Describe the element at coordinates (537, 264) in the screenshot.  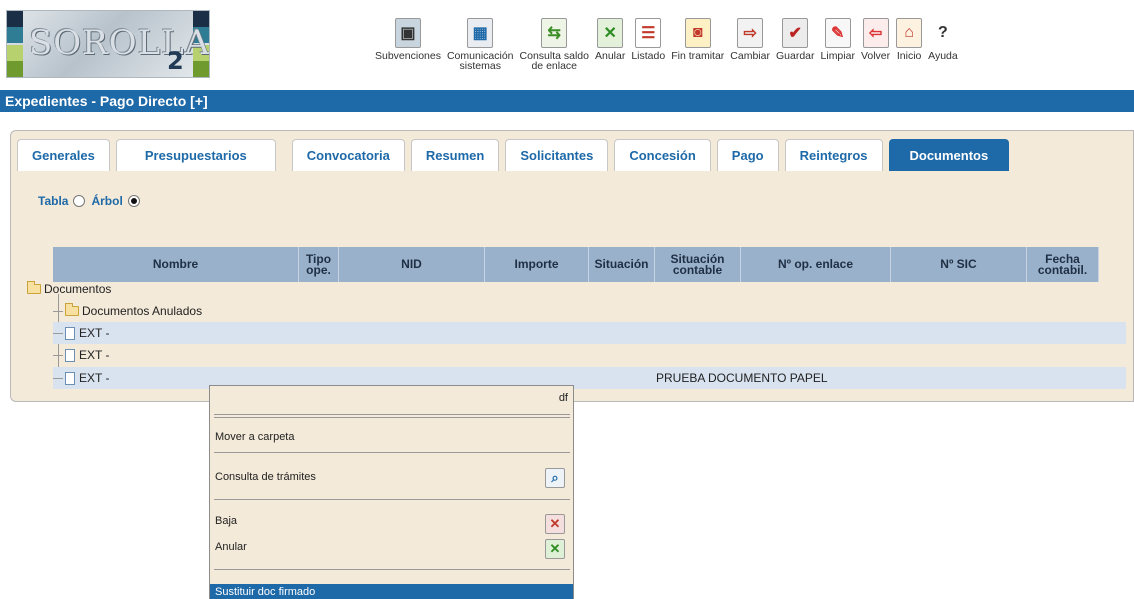
I see `col-importe: Importe` at that location.